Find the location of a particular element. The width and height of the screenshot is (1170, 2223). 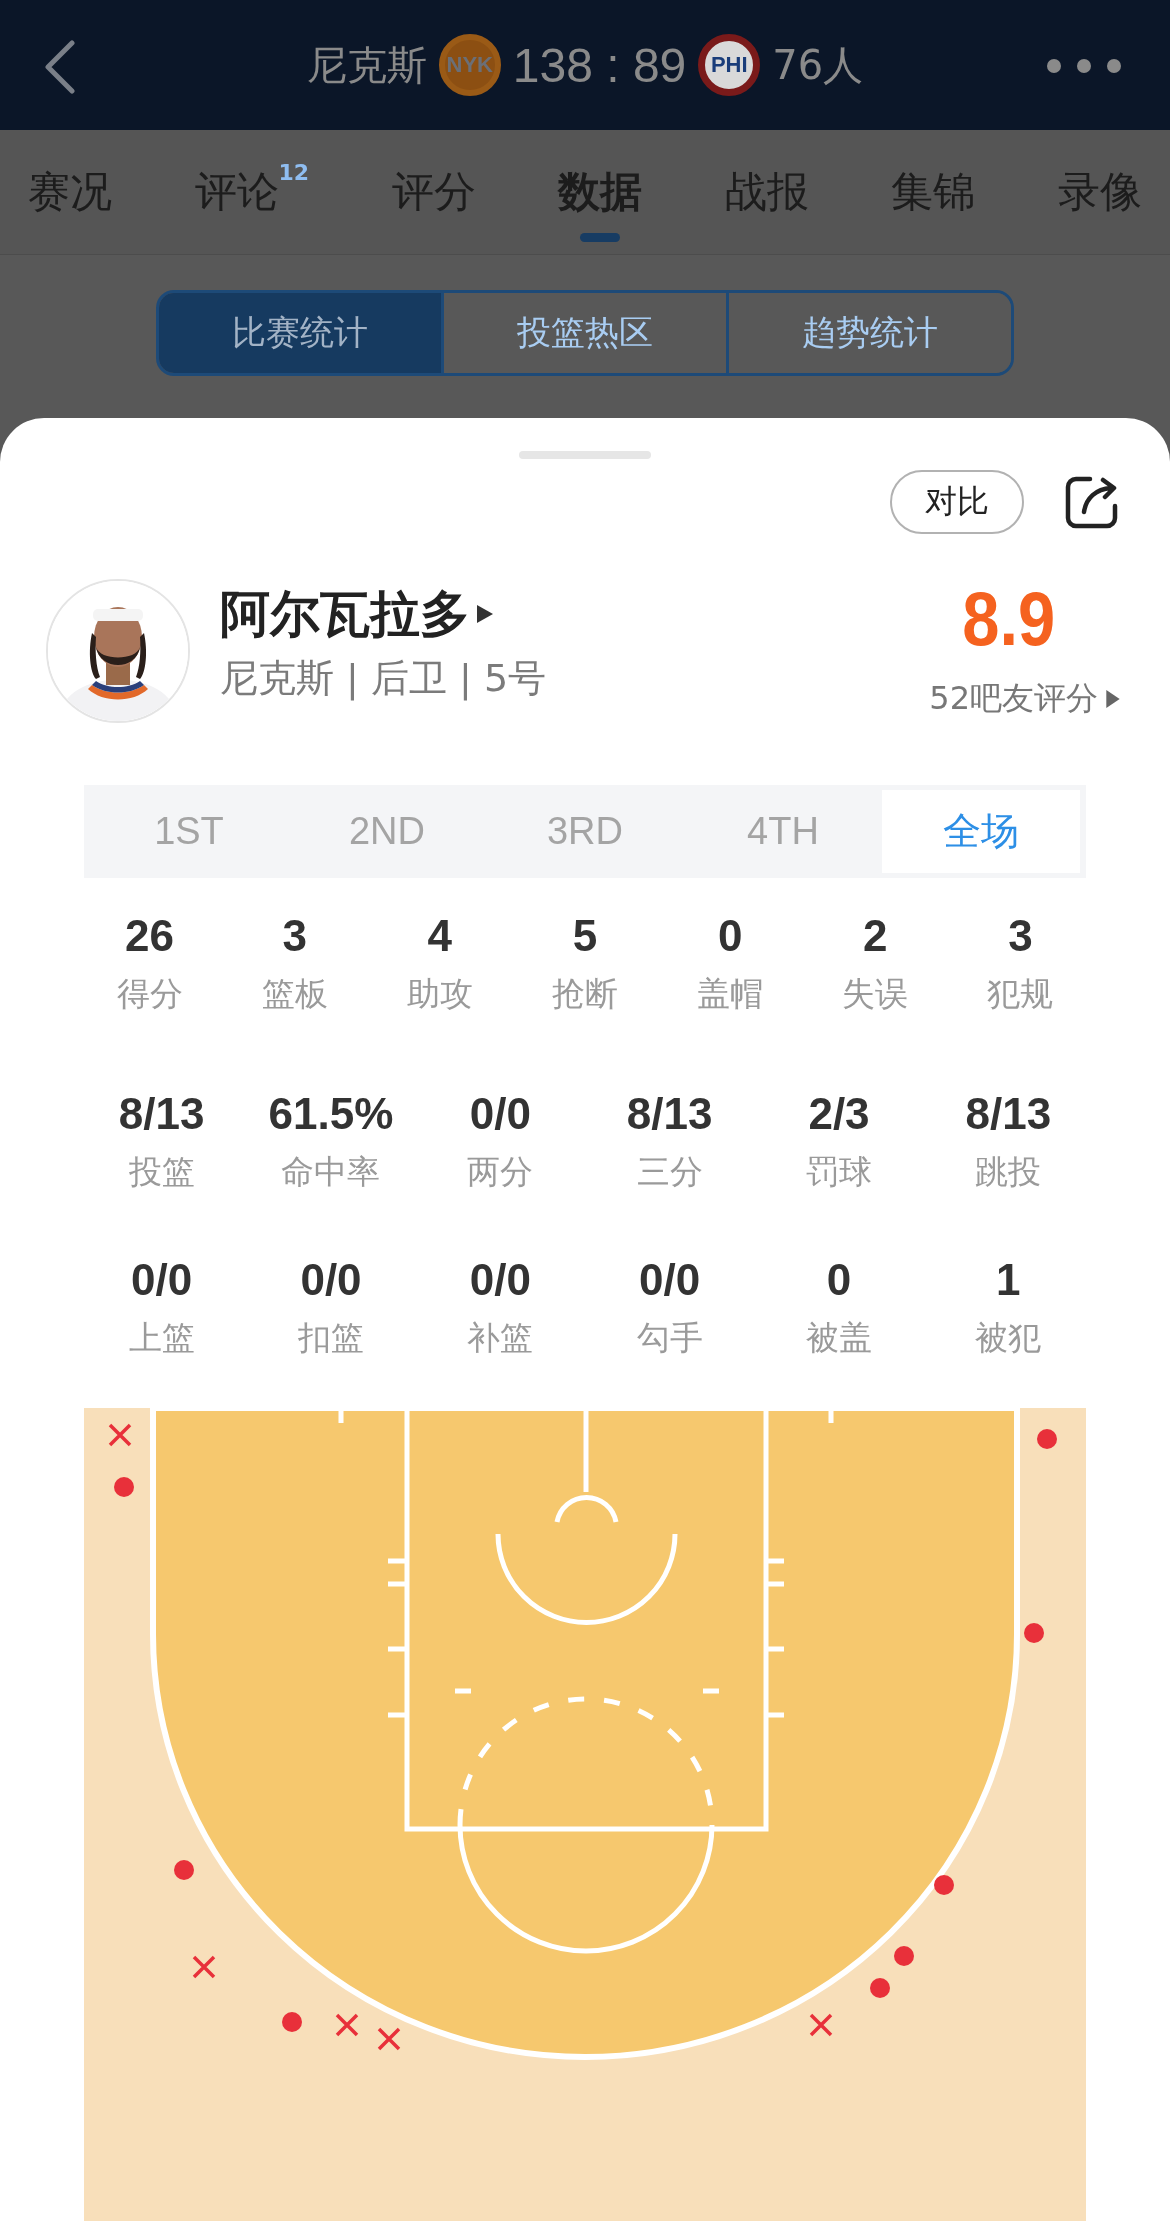

stat-value: 4 is located at coordinates (440, 936).